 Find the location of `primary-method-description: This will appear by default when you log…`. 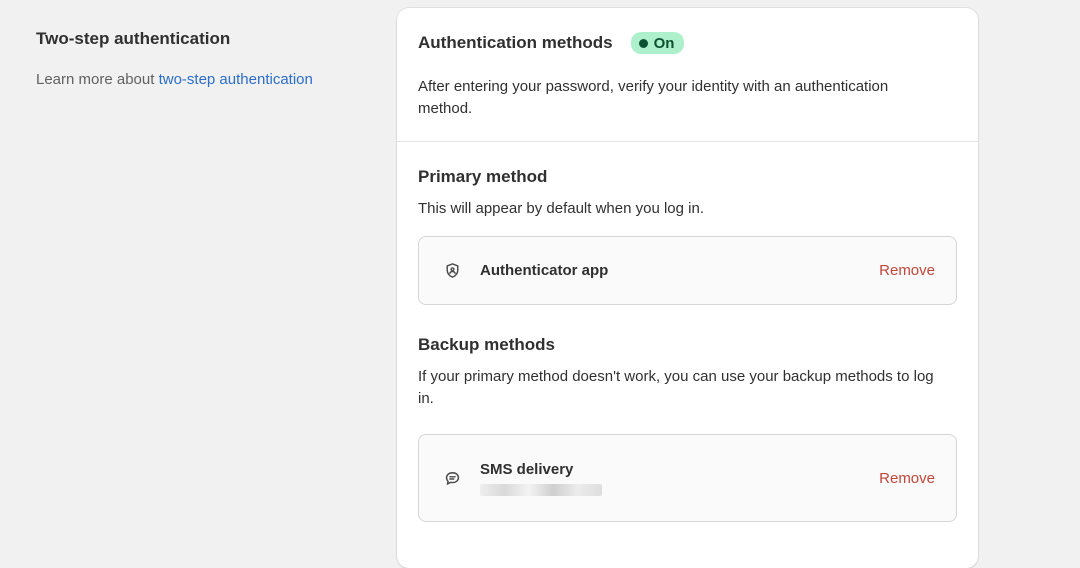

primary-method-description: This will appear by default when you log… is located at coordinates (561, 208).